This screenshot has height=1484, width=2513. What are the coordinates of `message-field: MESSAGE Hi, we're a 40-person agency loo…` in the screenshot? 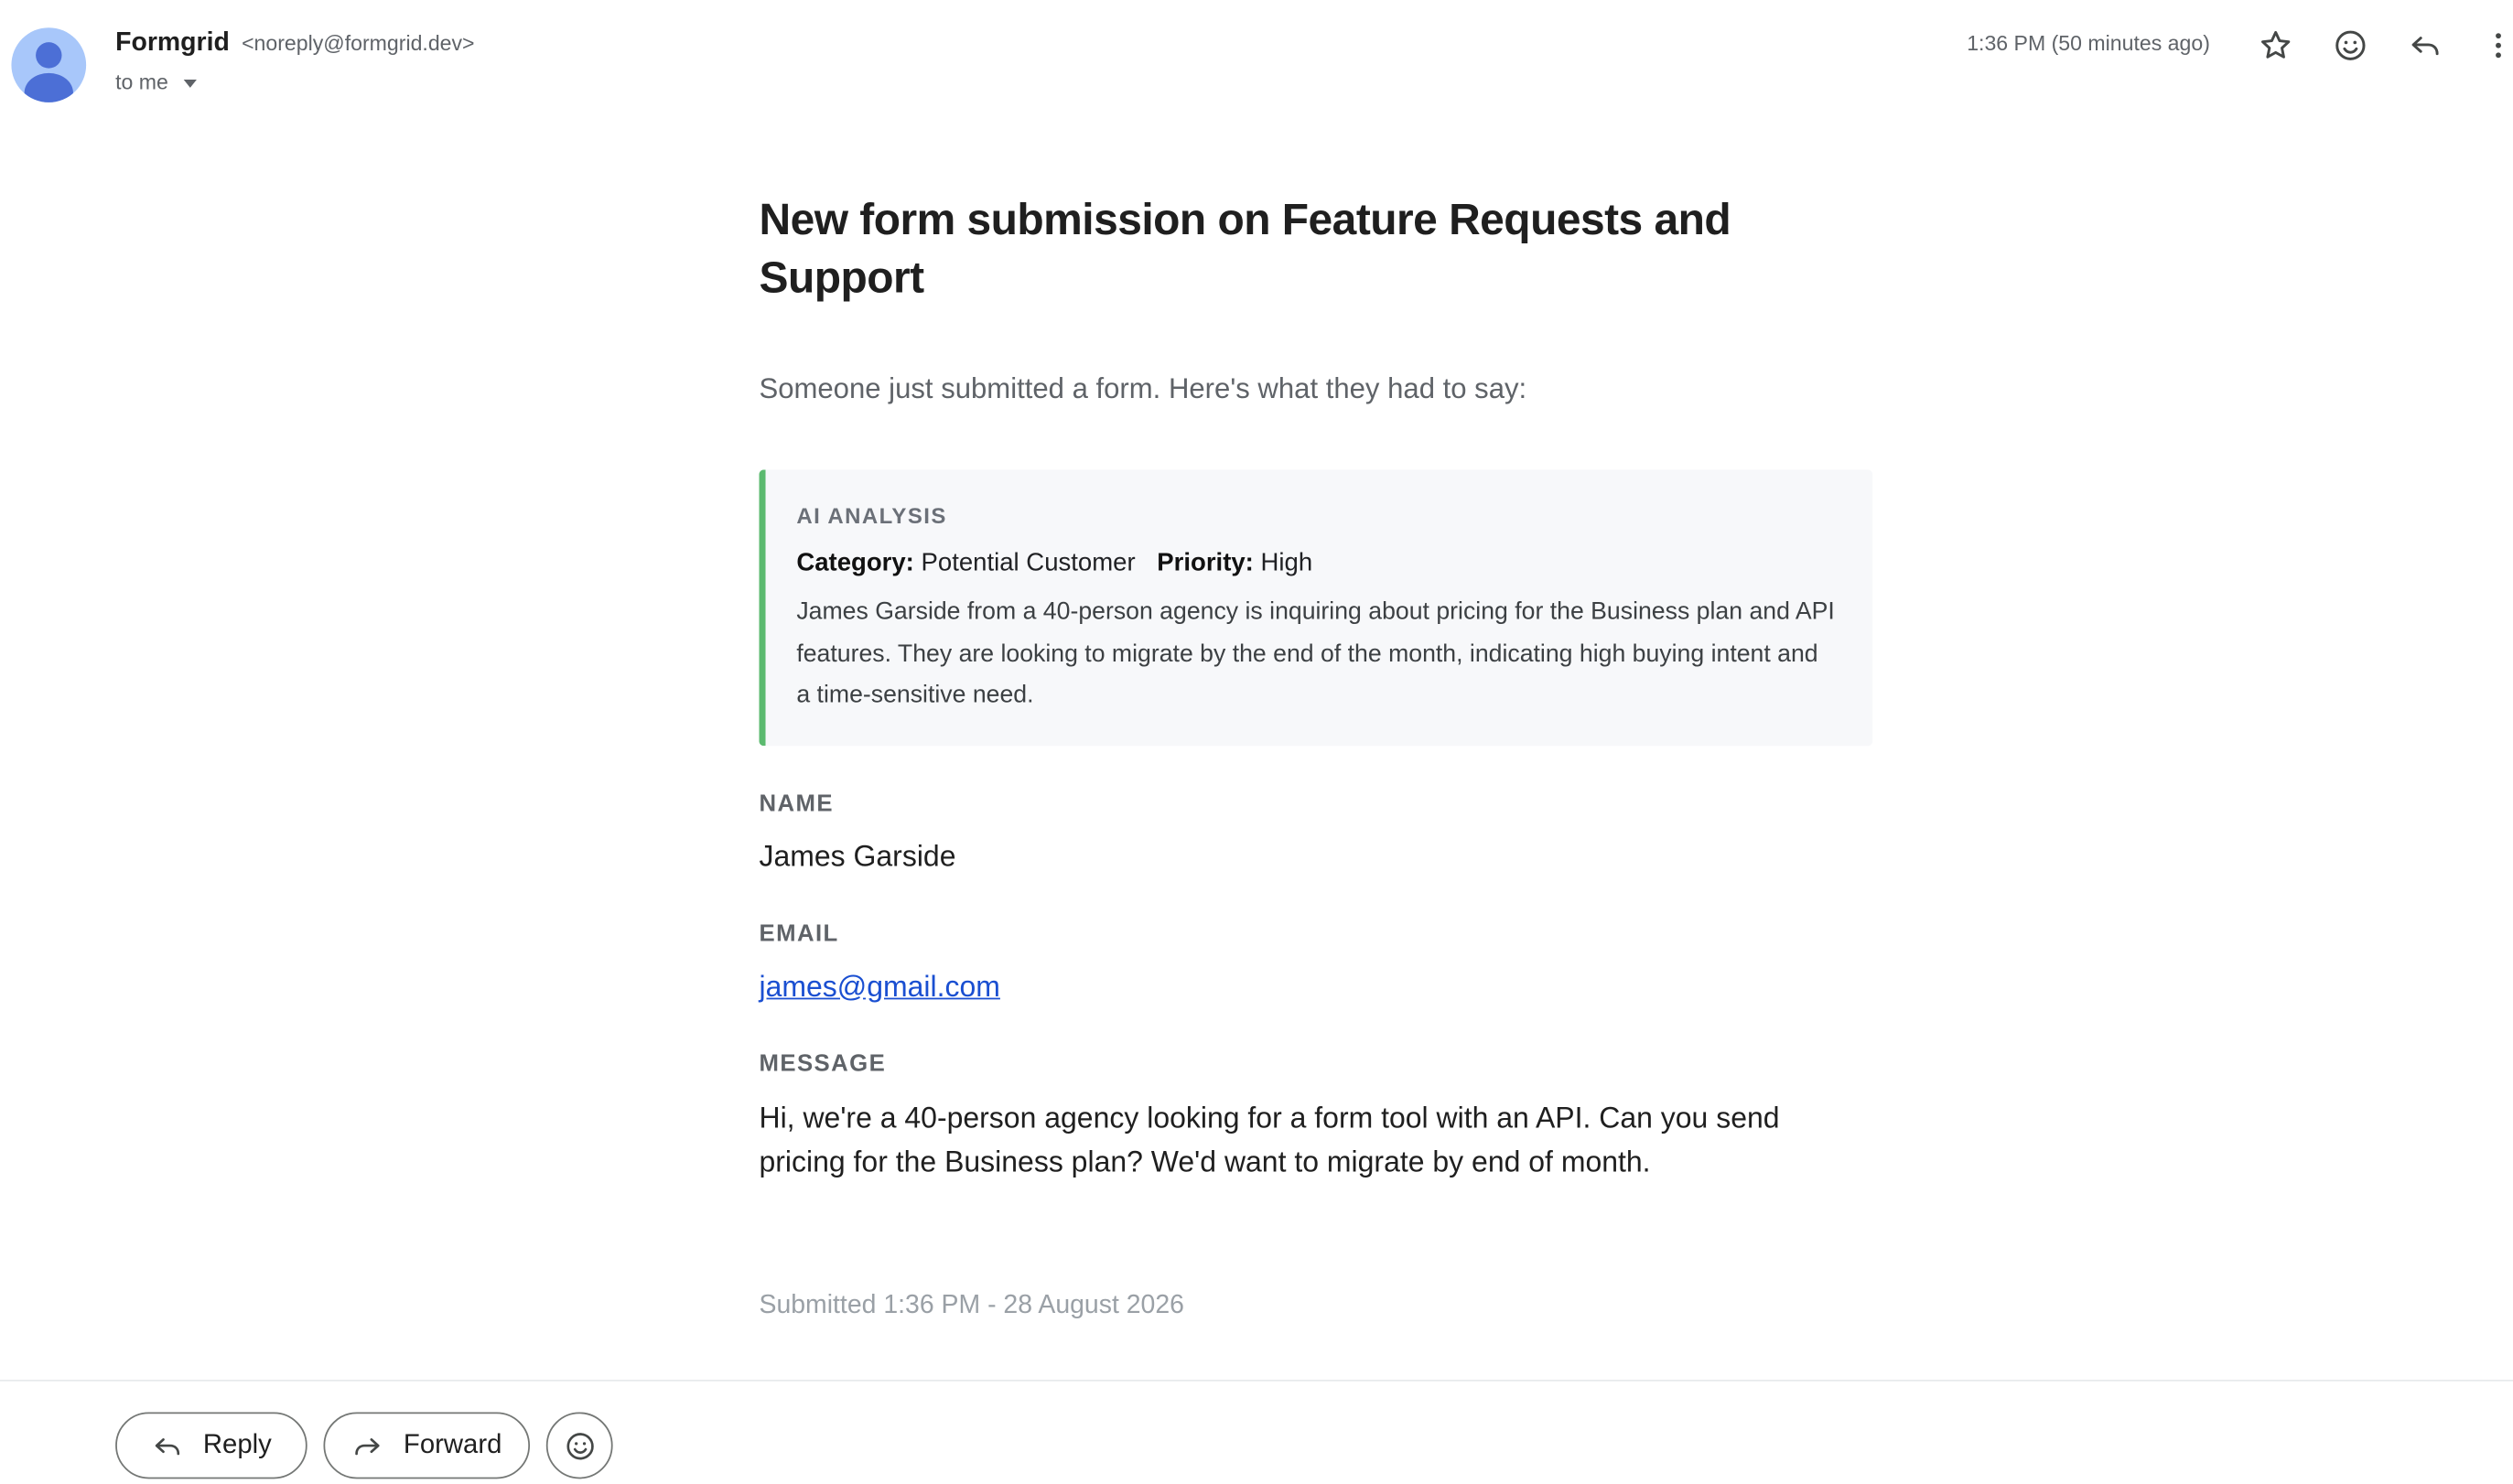 It's located at (1316, 1117).